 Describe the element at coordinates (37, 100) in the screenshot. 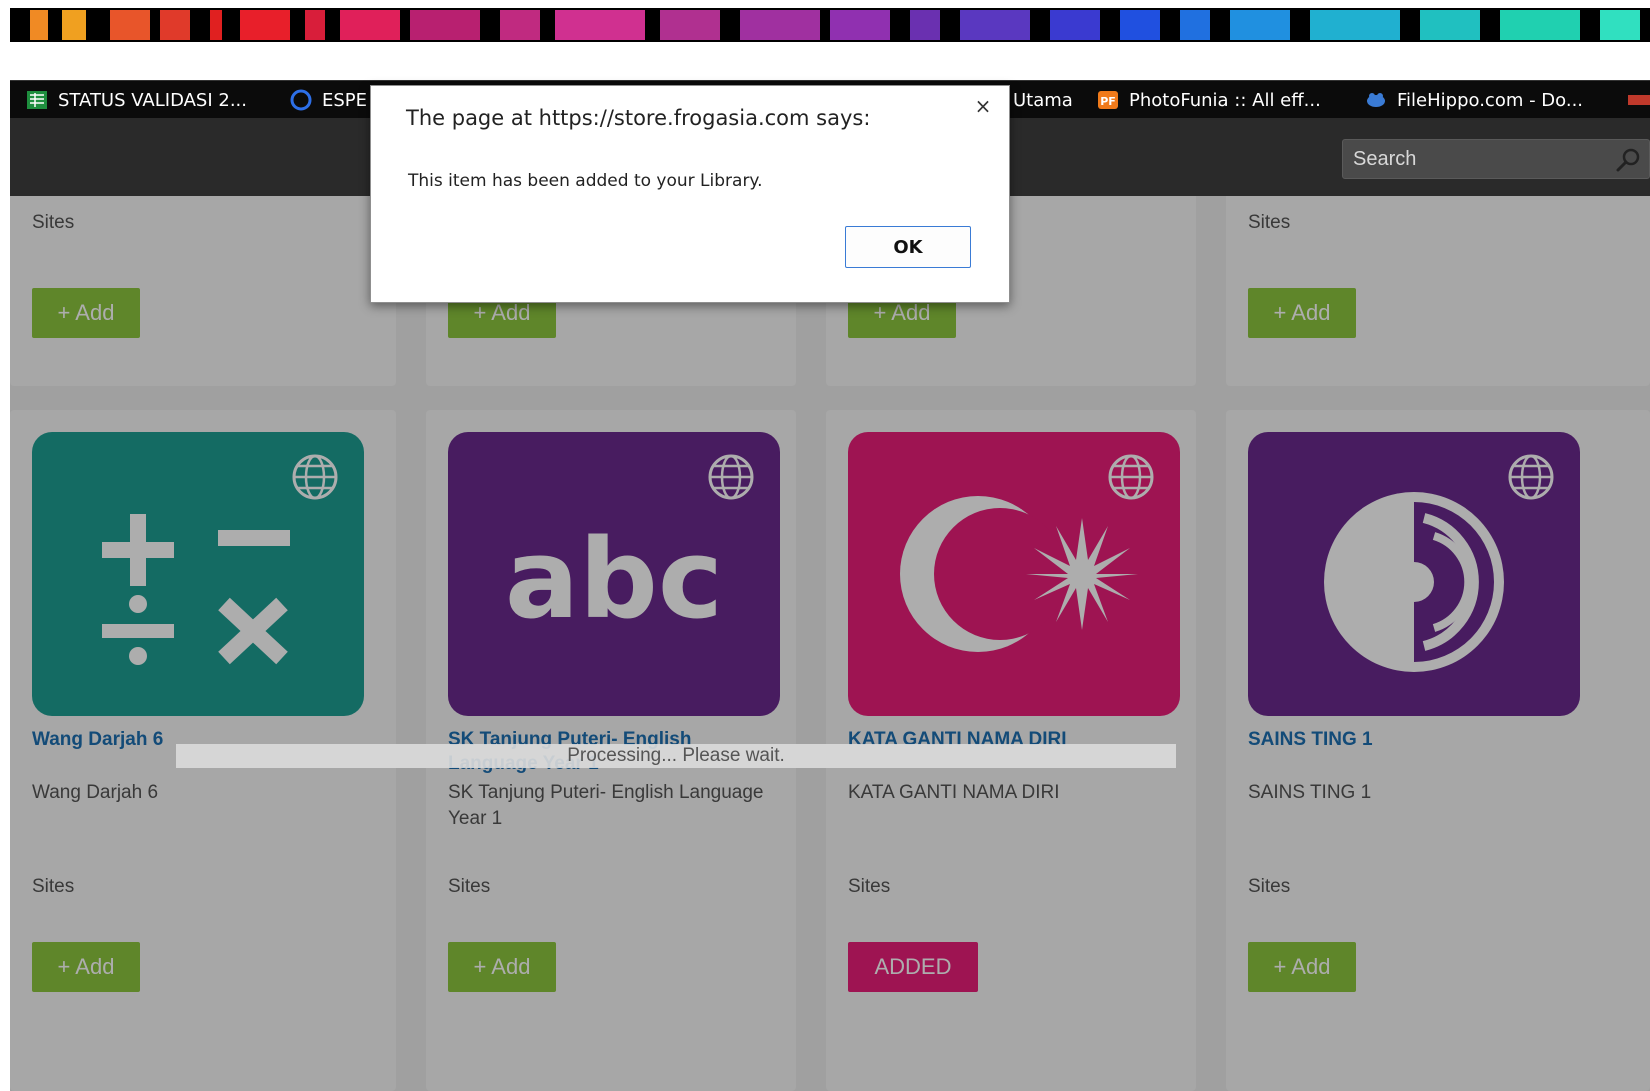

I see `spreadsheet-icon` at that location.